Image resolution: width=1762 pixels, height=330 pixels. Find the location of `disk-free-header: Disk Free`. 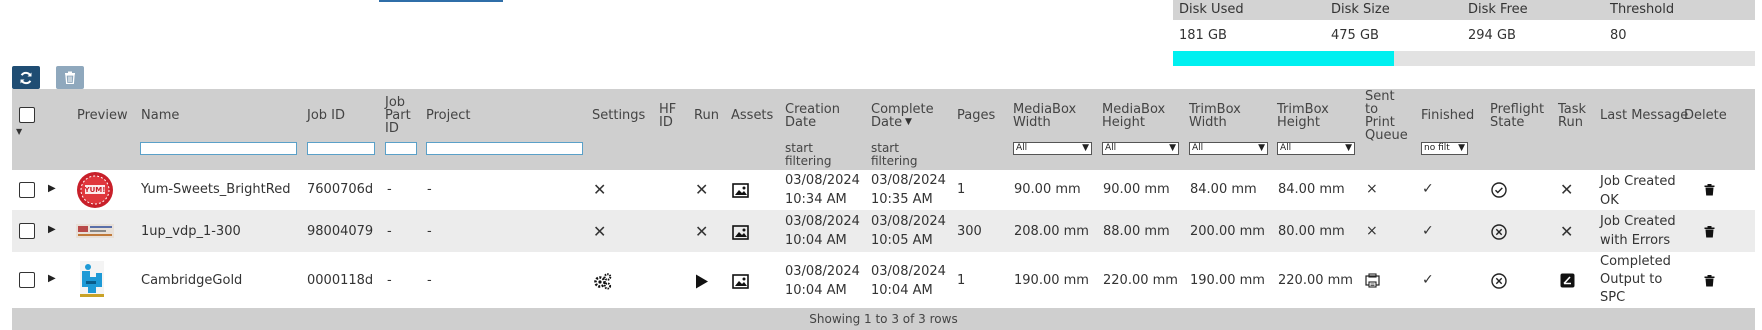

disk-free-header: Disk Free is located at coordinates (1498, 9).